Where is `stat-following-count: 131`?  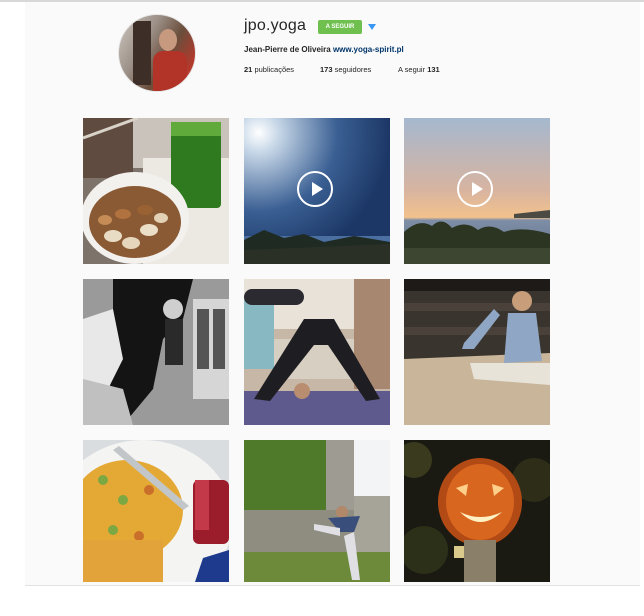
stat-following-count: 131 is located at coordinates (433, 69).